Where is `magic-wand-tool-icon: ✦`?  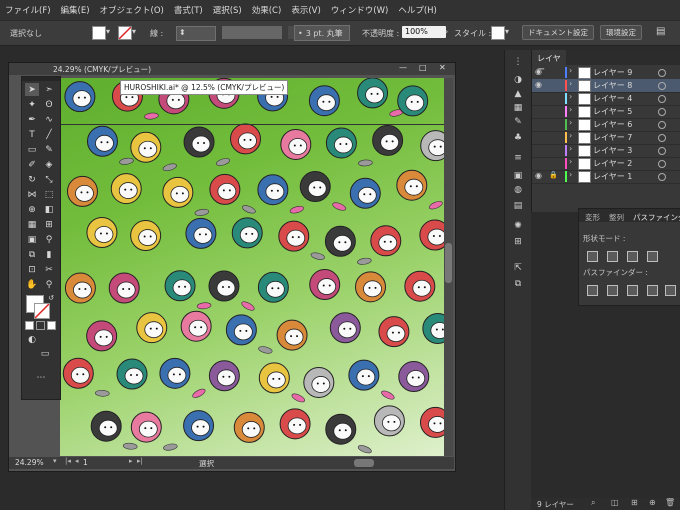
magic-wand-tool-icon: ✦ is located at coordinates (32, 104).